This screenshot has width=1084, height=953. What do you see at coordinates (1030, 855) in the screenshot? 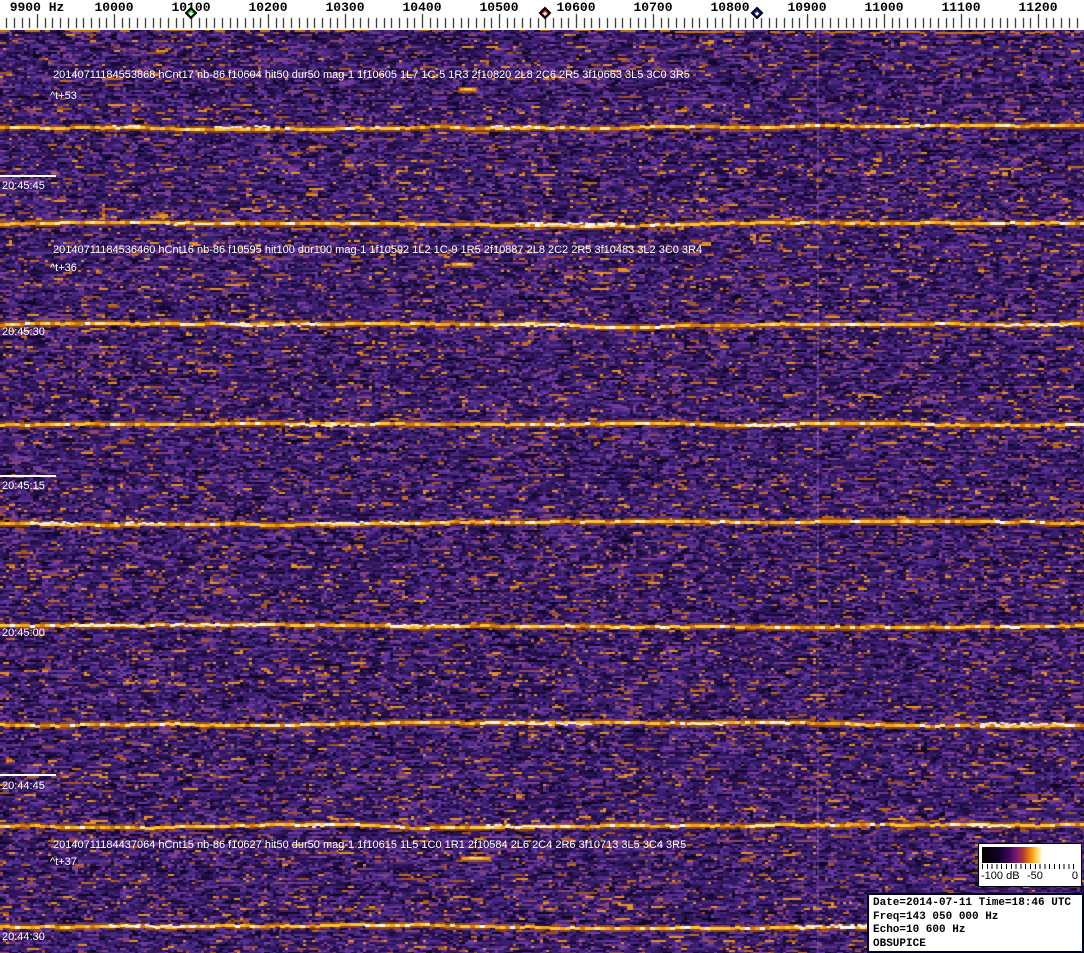
I see `colorbar-gradient` at bounding box center [1030, 855].